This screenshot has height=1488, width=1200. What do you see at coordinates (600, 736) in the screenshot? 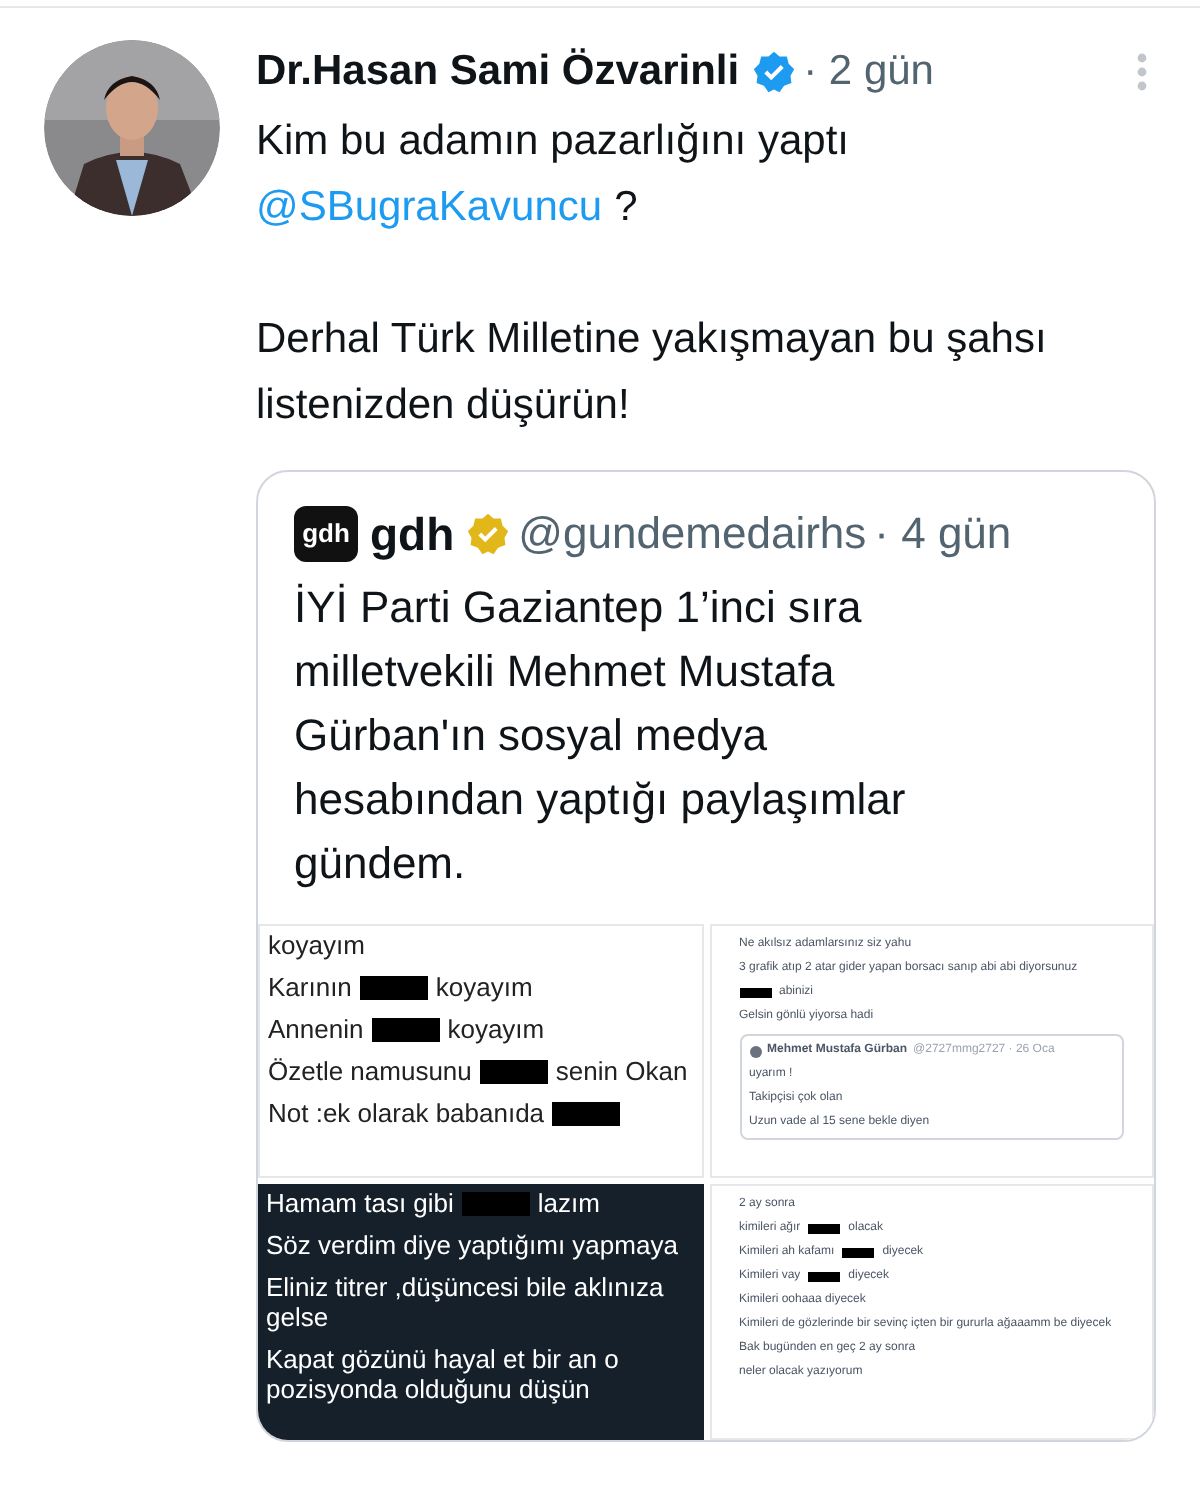
I see `quote-text: İYİ Parti Gaziantep 1’inci sıra milletvekili Mehmet Mustafa Gürban'ın sosyal medya hesabından yaptığı paylaşımlar gündem.` at bounding box center [600, 736].